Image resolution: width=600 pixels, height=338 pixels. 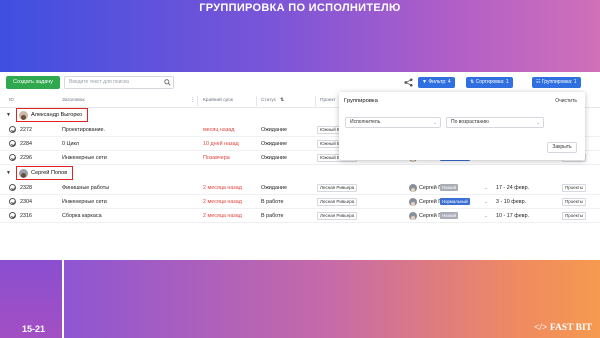 I want to click on search-input: Введите текст для поиска, so click(x=119, y=82).